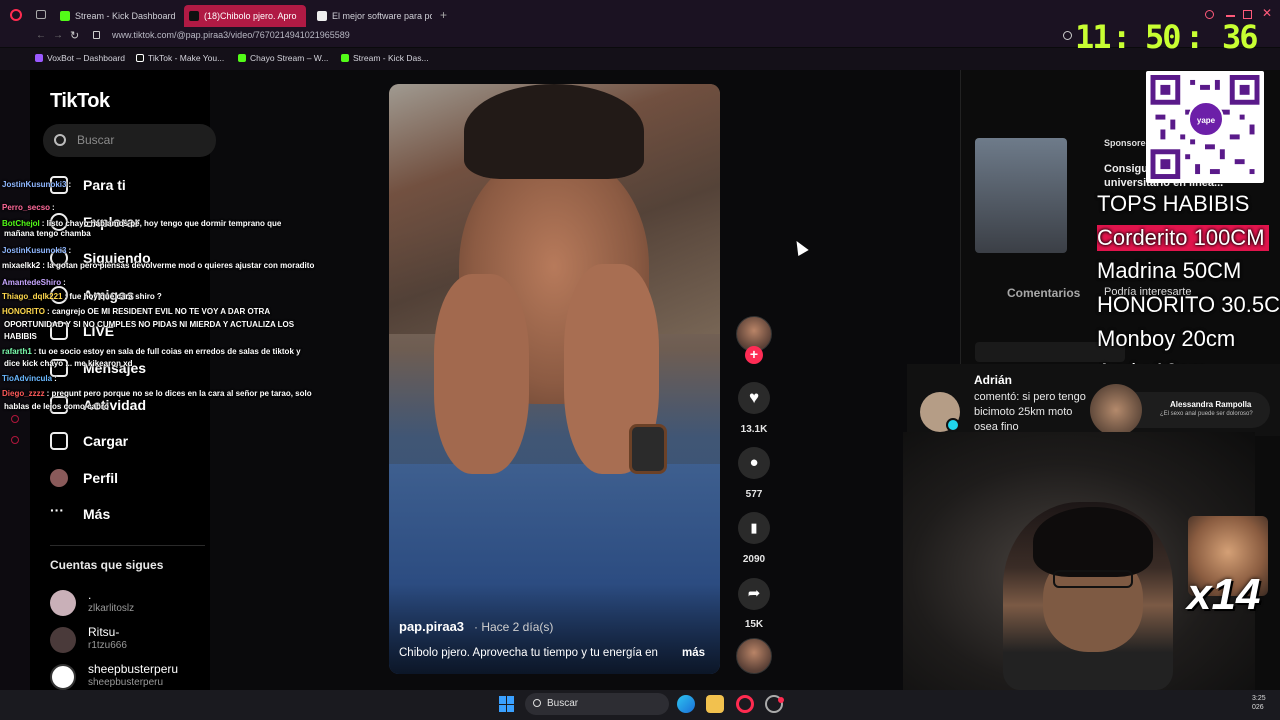 This screenshot has height=720, width=1280. I want to click on side-panel-icon, so click(15, 419).